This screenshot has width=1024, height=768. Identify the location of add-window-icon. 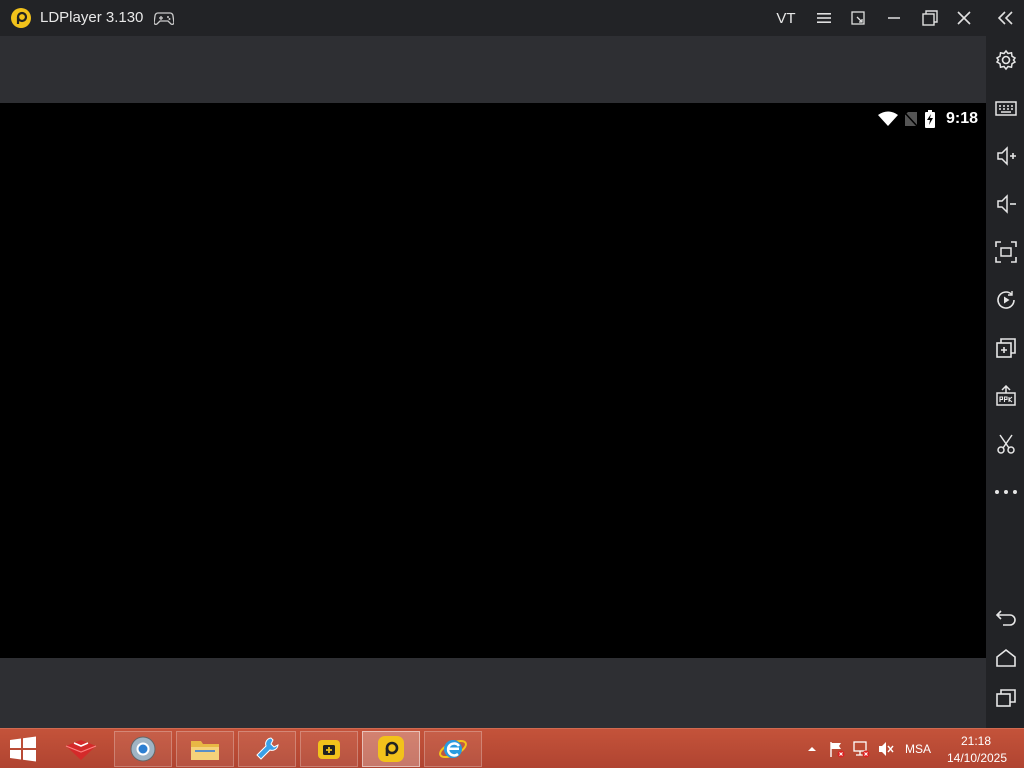
(1006, 348).